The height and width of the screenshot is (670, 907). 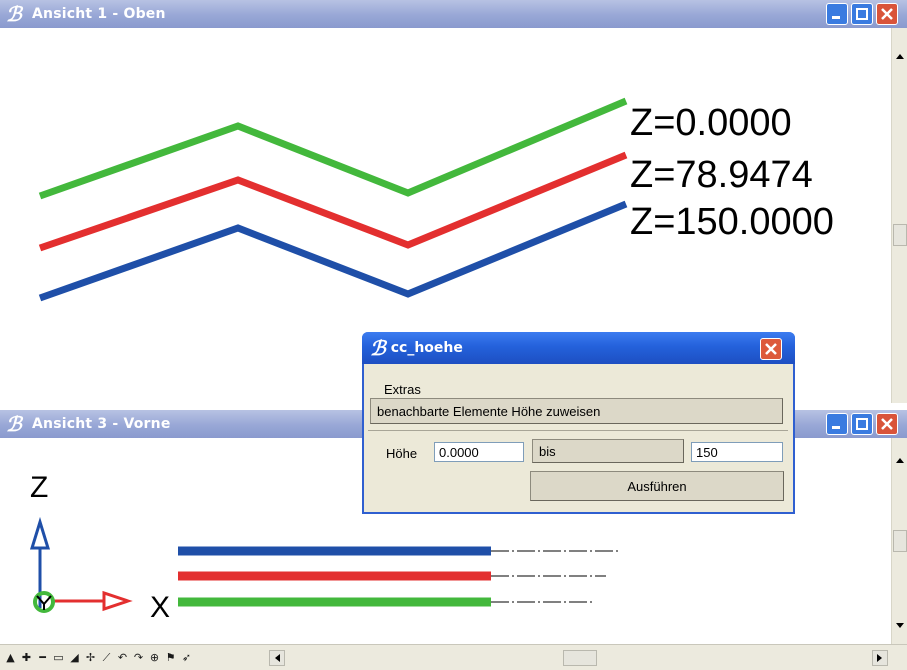 What do you see at coordinates (99, 14) in the screenshot?
I see `view-1-title: Ansicht 1 - Oben` at bounding box center [99, 14].